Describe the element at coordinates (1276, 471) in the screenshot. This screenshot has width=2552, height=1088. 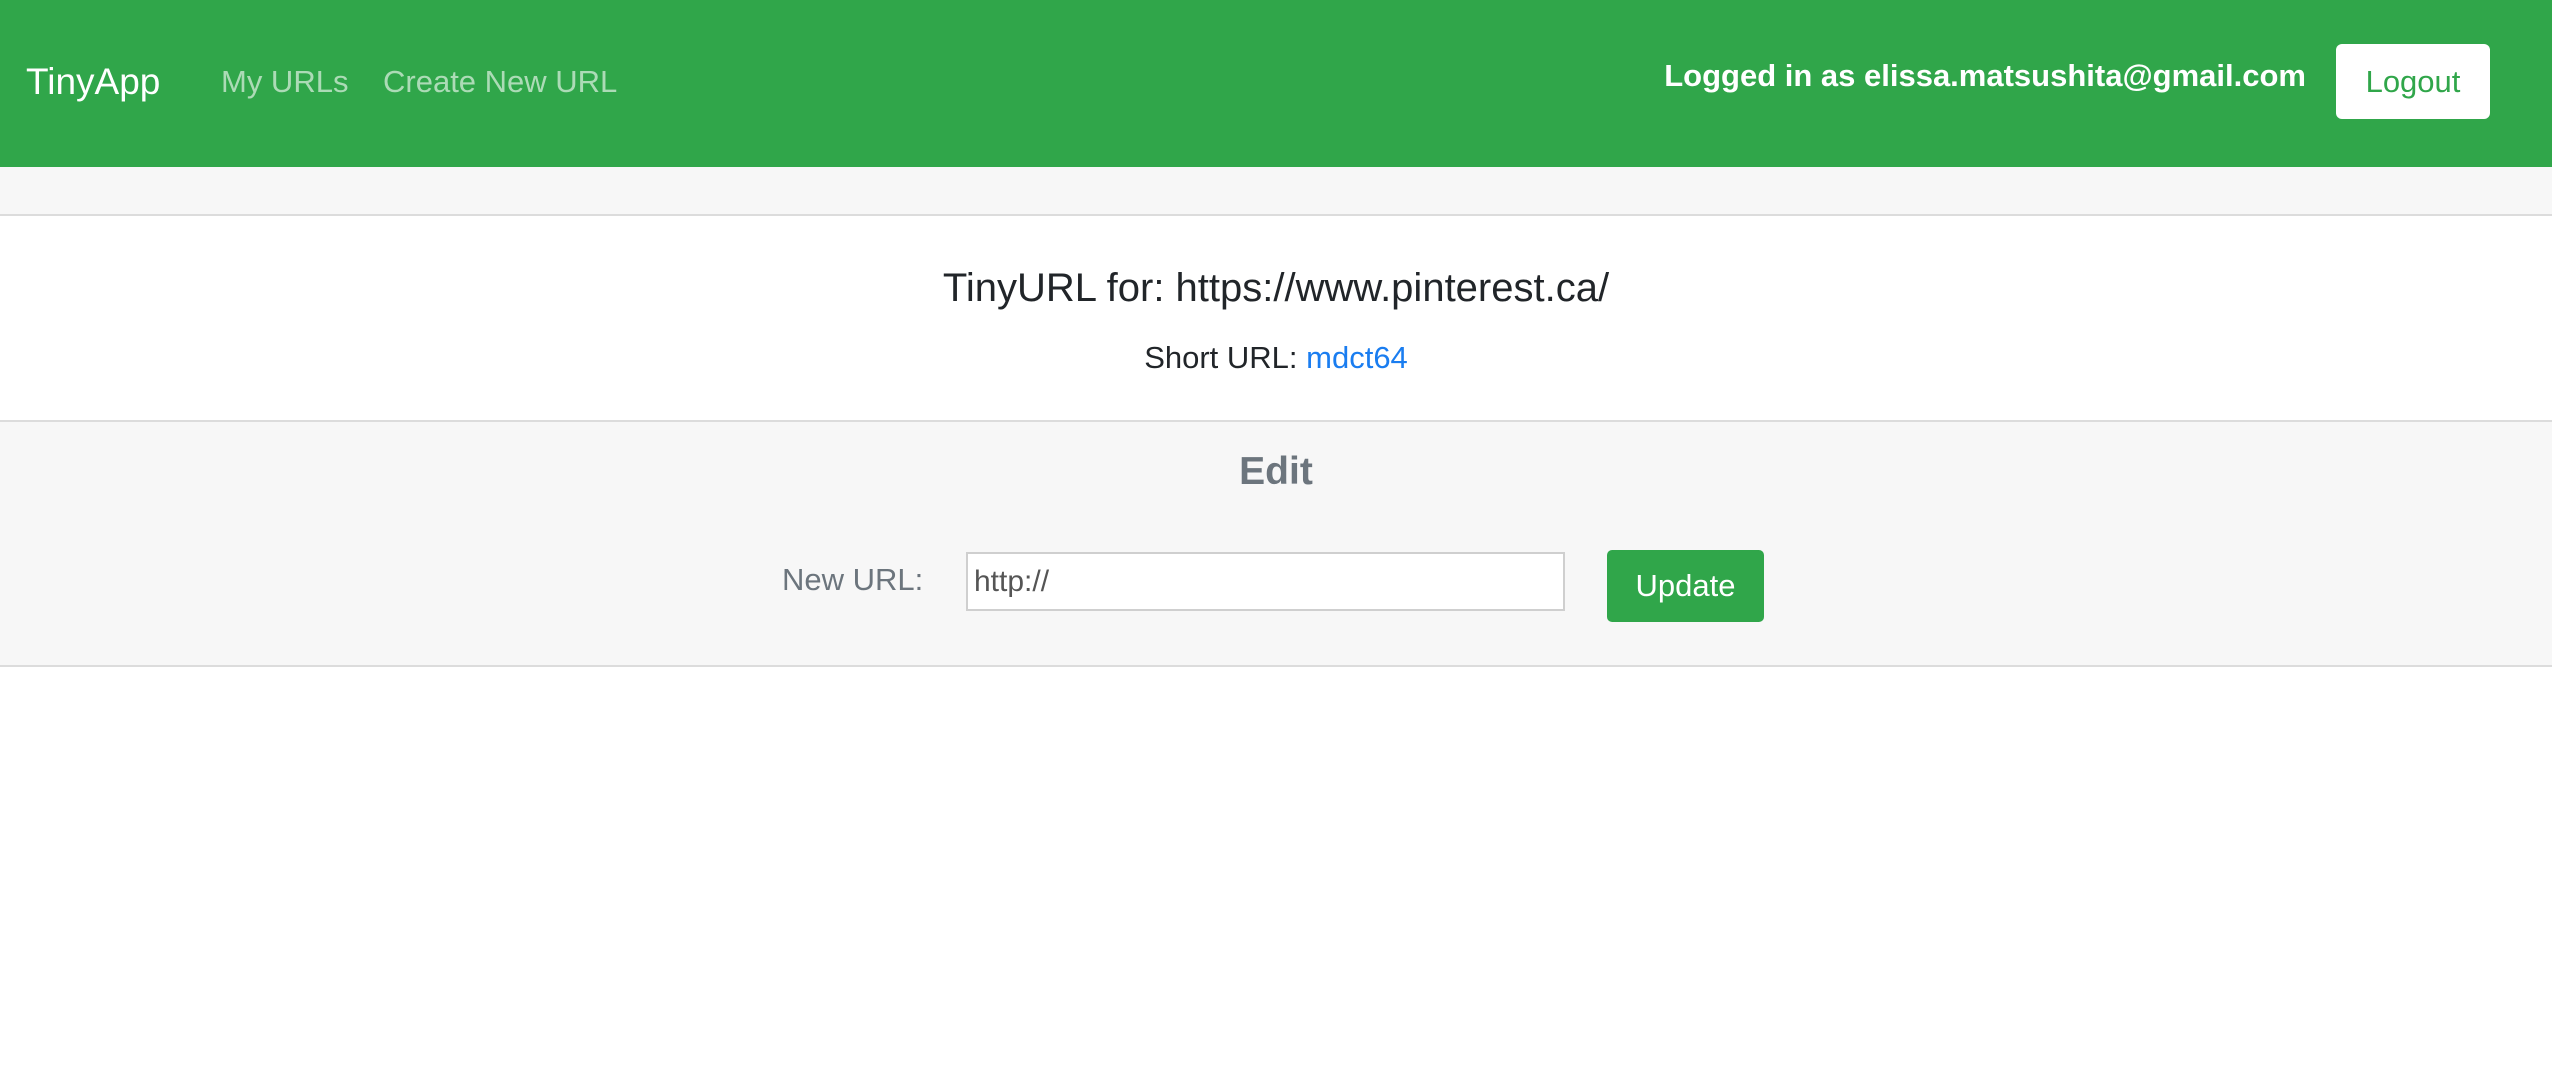
I see `edit-heading: Edit` at that location.